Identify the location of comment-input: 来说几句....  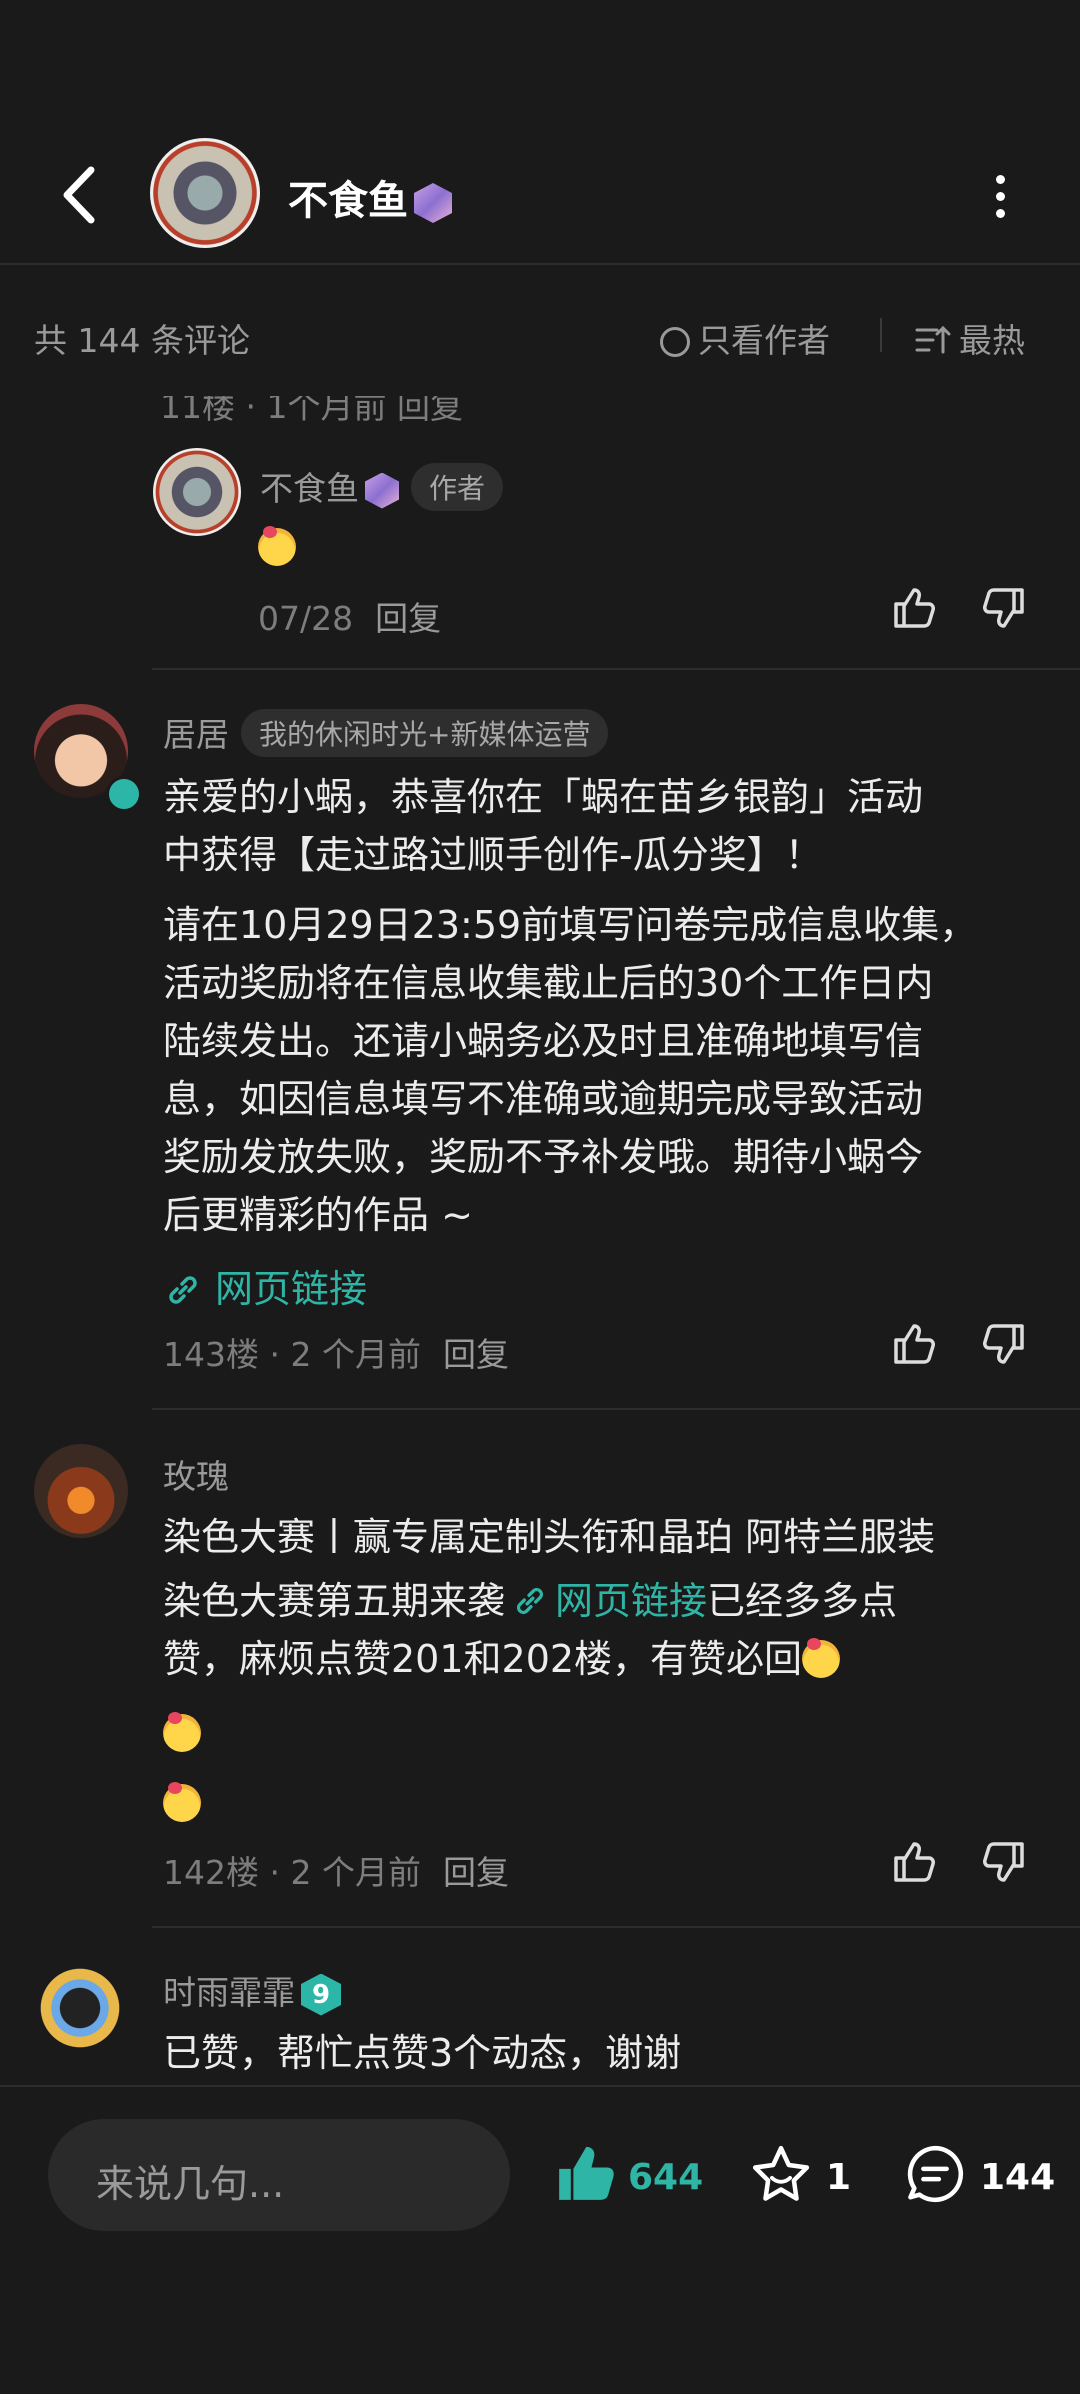
(279, 2175).